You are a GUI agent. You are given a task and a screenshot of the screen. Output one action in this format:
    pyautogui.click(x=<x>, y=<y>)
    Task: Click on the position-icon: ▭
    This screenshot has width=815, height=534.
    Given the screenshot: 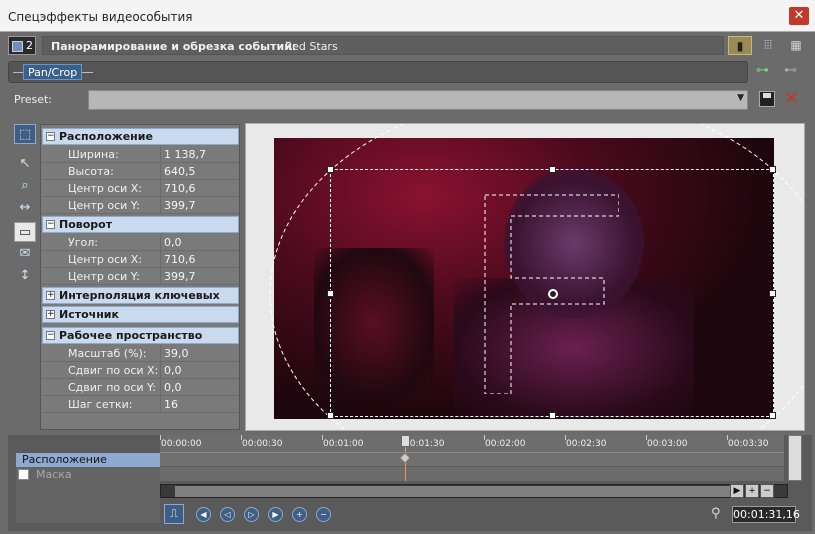 What is the action you would take?
    pyautogui.click(x=25, y=232)
    